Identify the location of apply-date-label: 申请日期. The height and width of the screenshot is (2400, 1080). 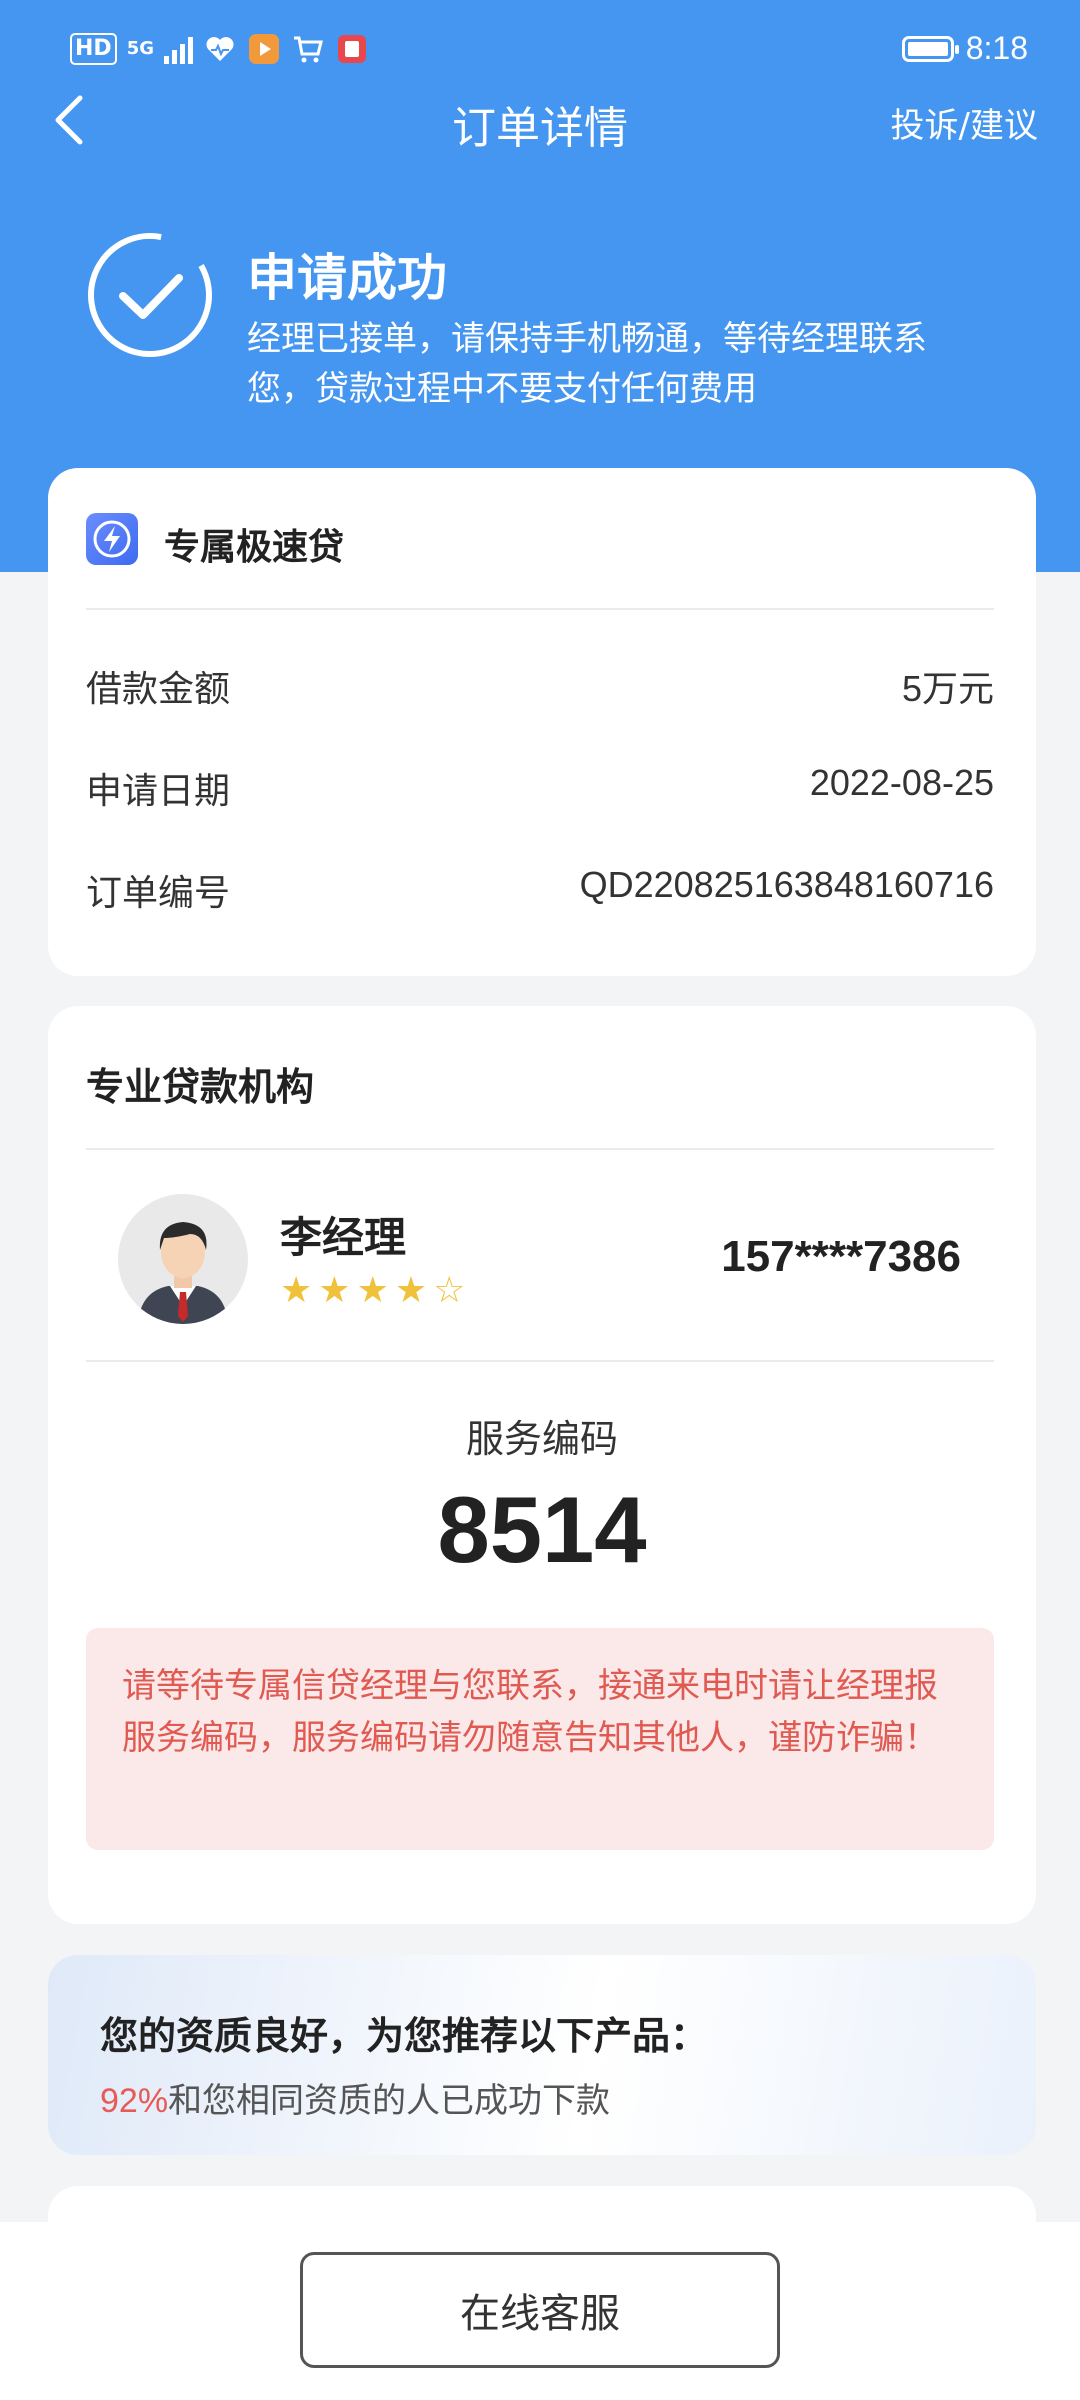
(158, 791).